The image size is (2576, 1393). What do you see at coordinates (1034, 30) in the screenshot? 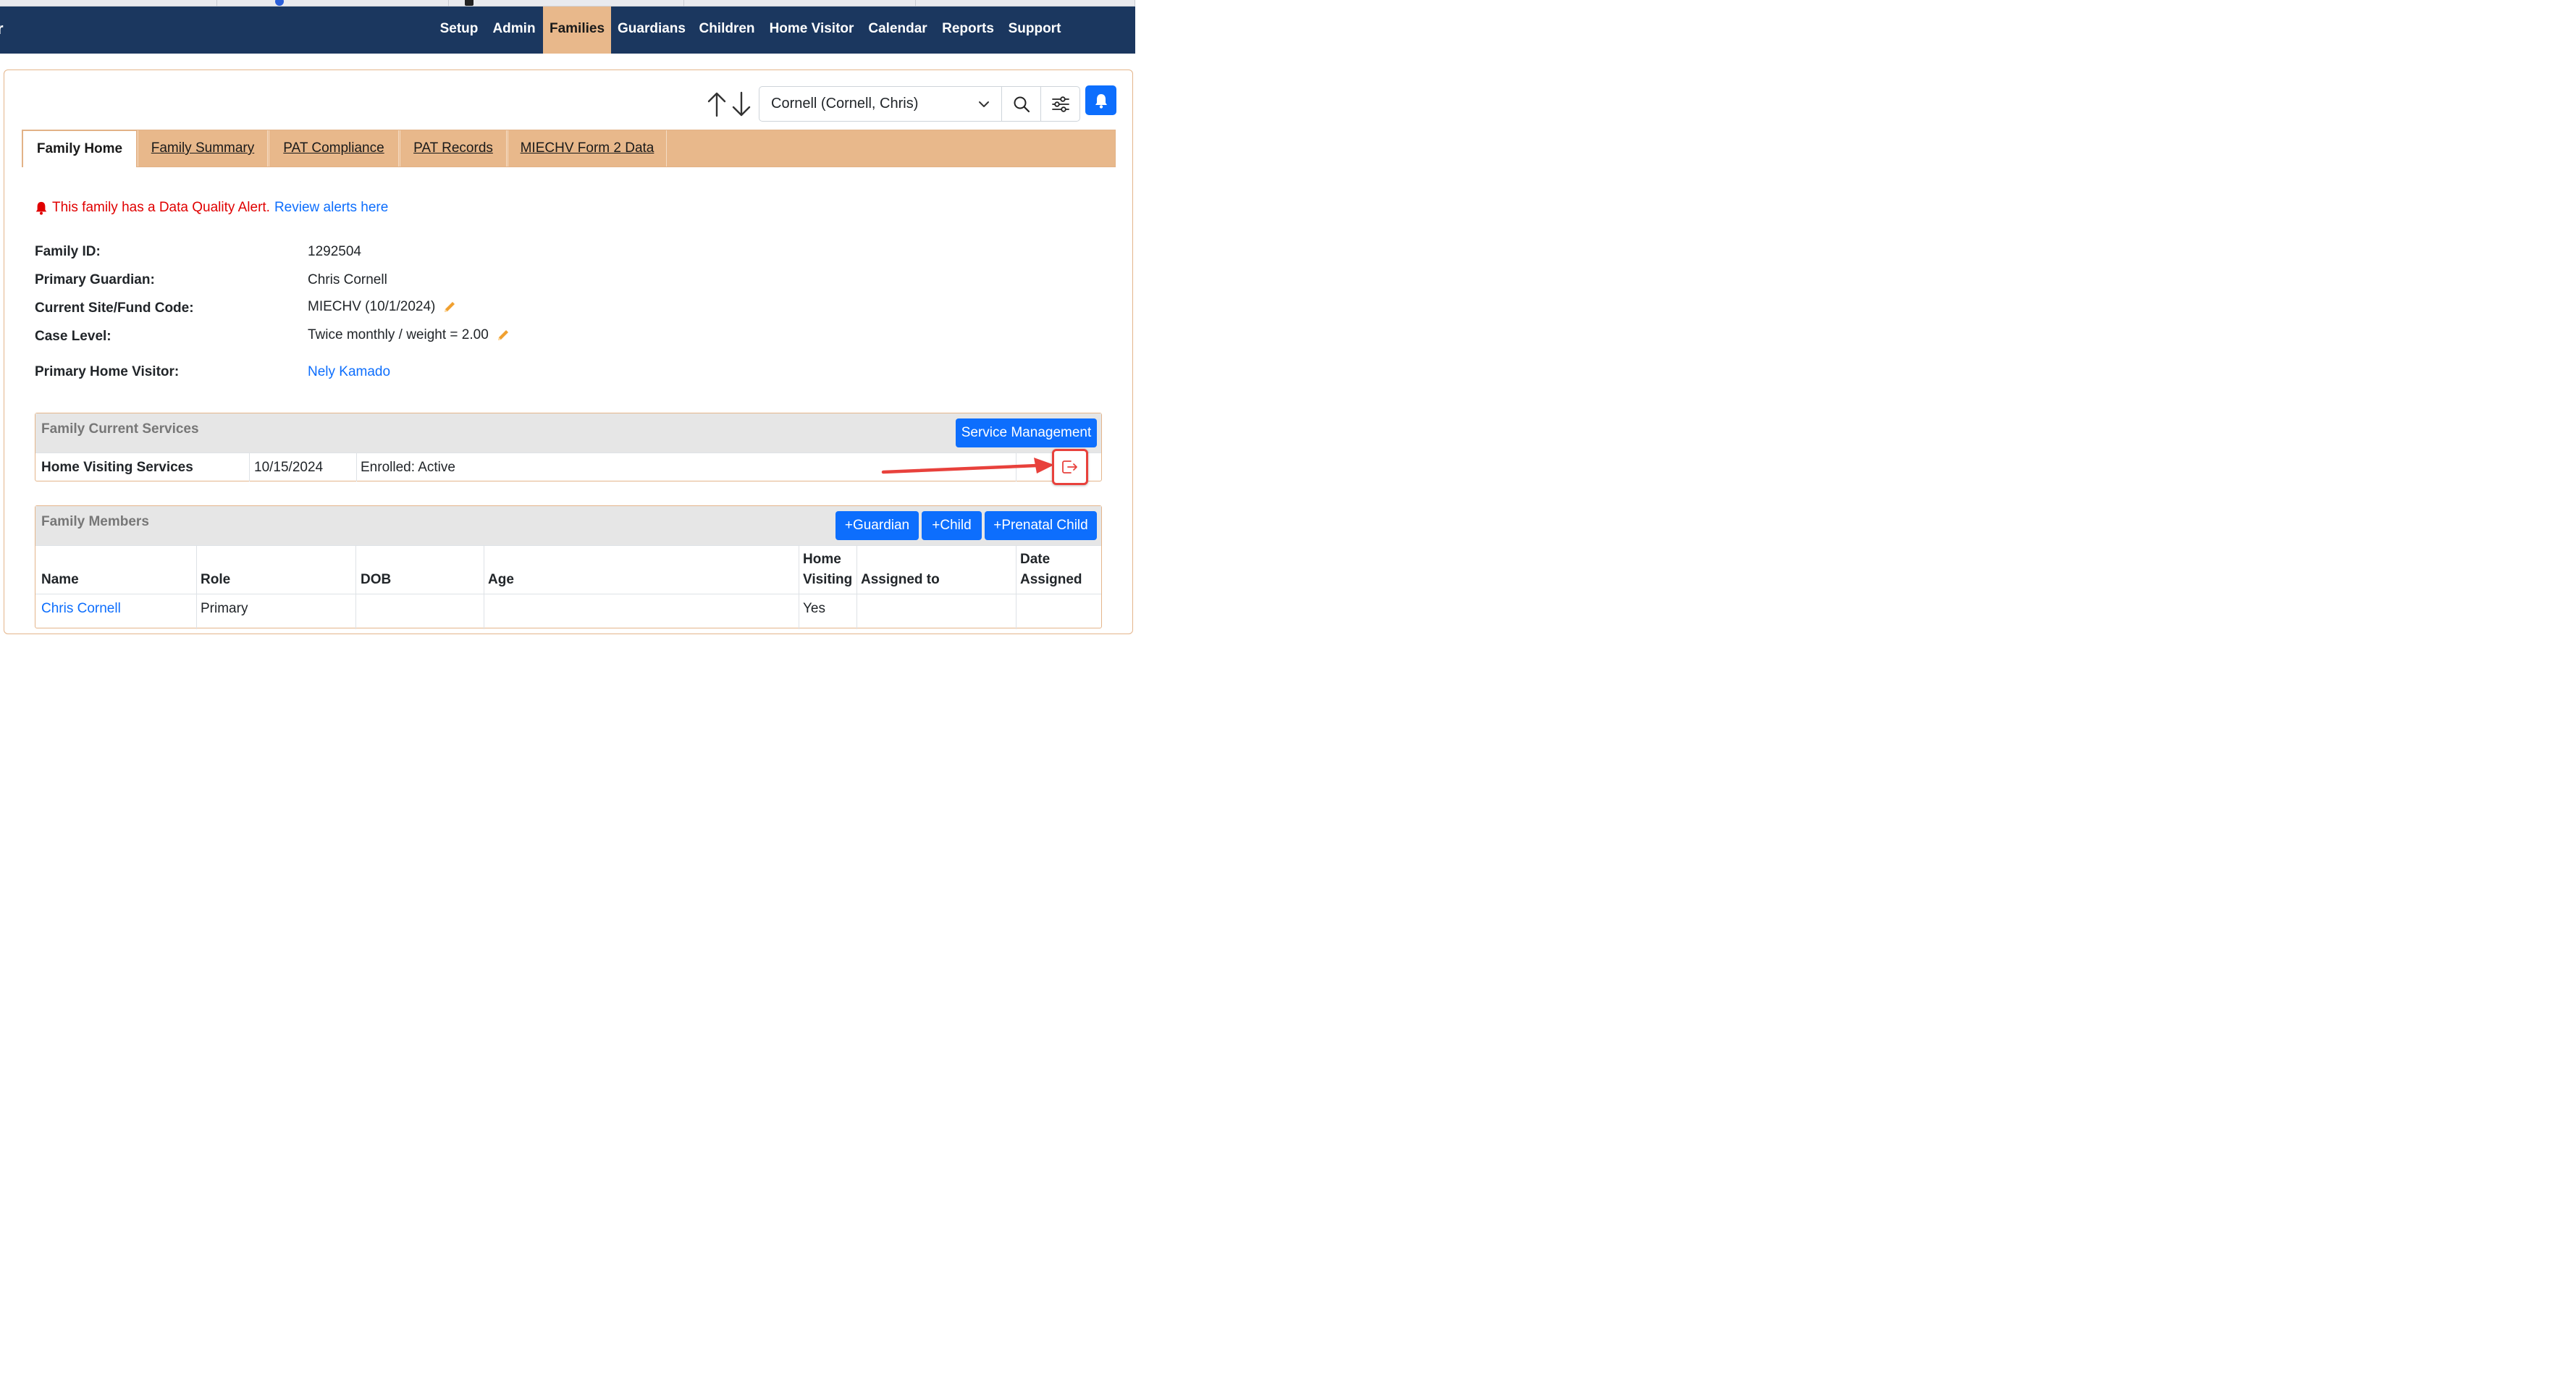
I see `nav-item-support: Support` at bounding box center [1034, 30].